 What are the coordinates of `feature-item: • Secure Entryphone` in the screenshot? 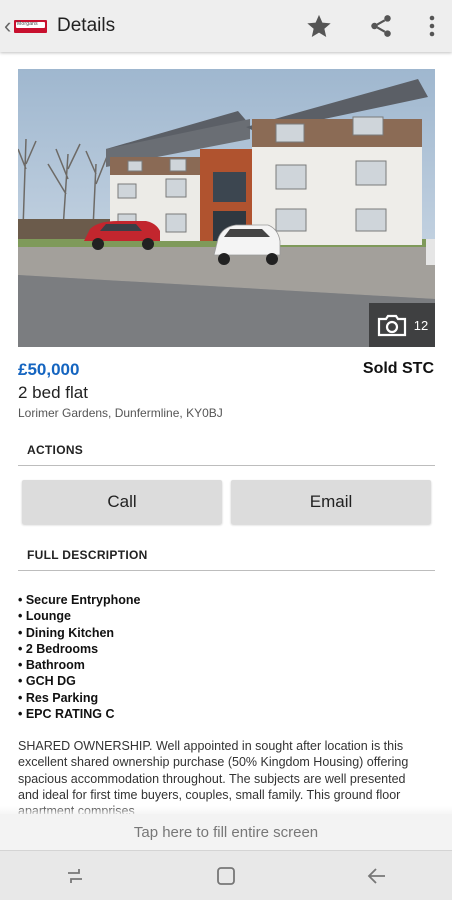 It's located at (79, 600).